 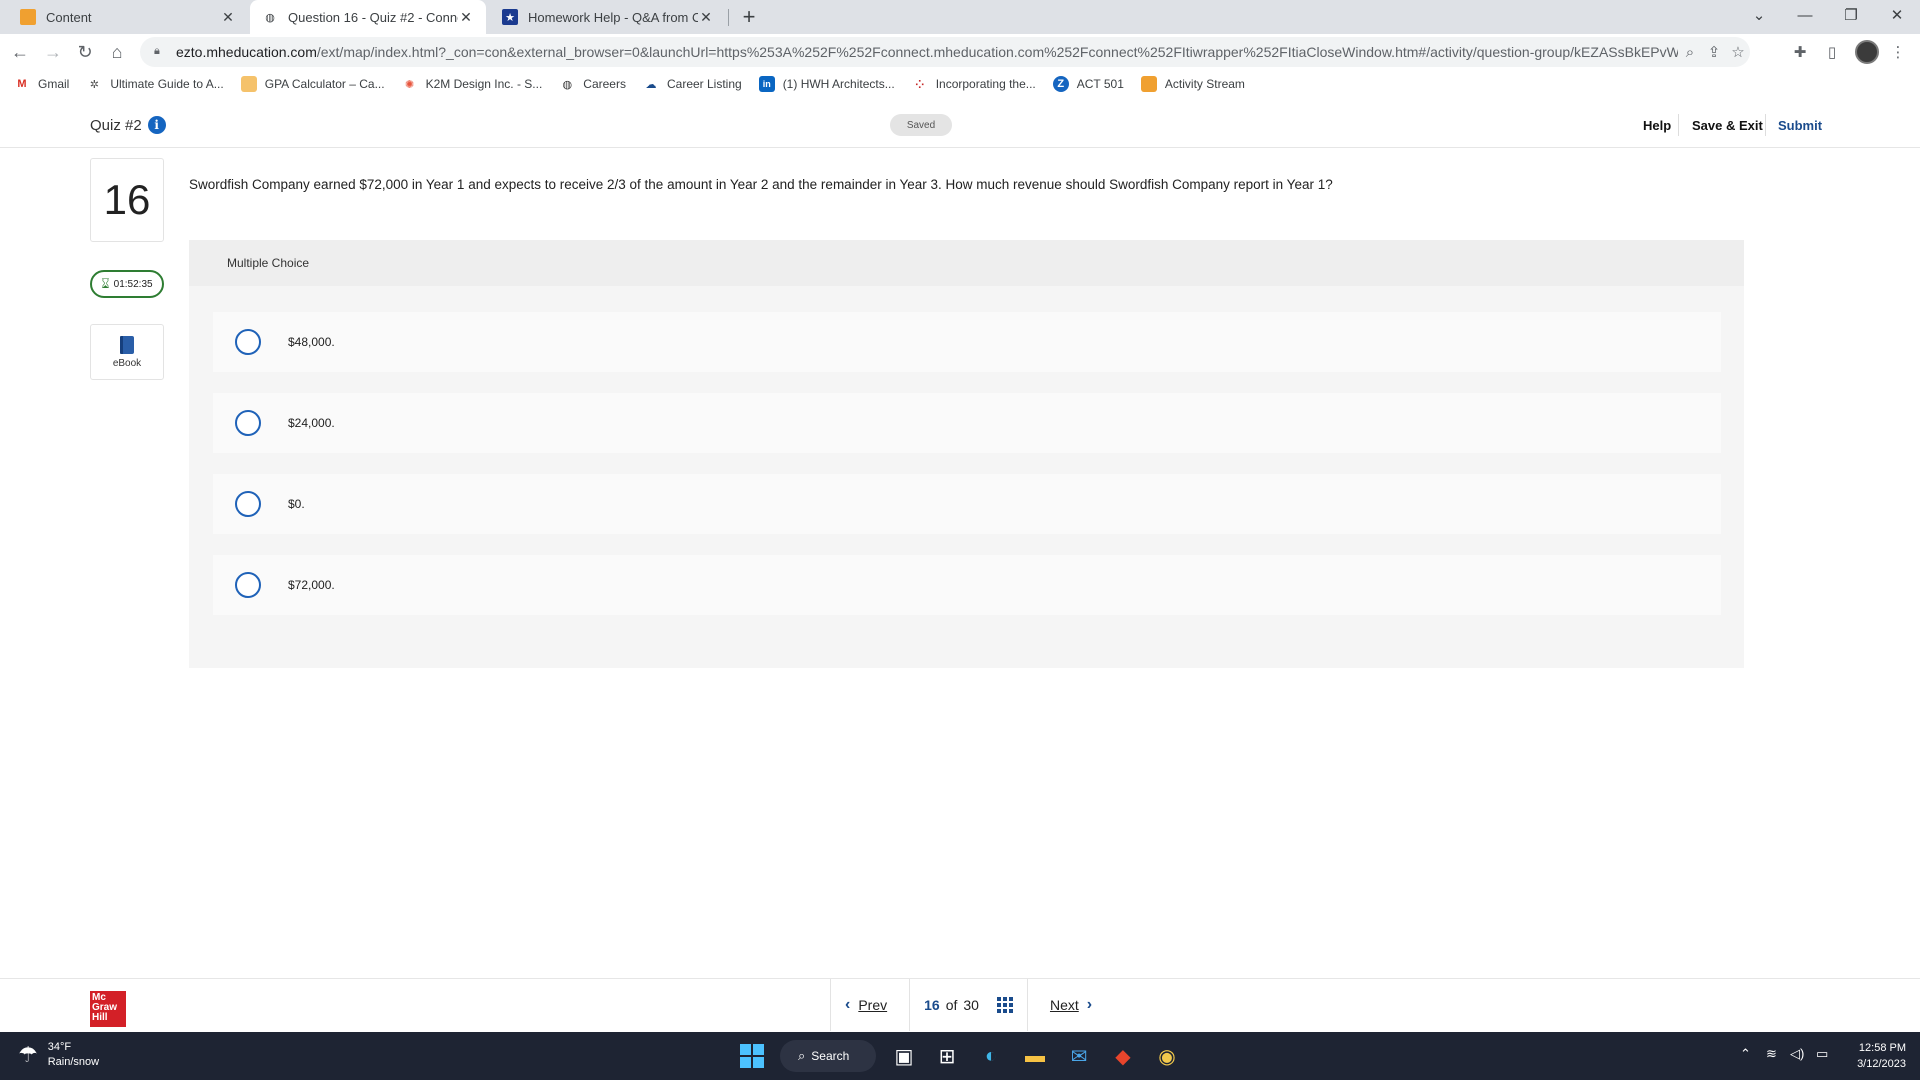 What do you see at coordinates (1123, 1056) in the screenshot?
I see `app-icon: ◆` at bounding box center [1123, 1056].